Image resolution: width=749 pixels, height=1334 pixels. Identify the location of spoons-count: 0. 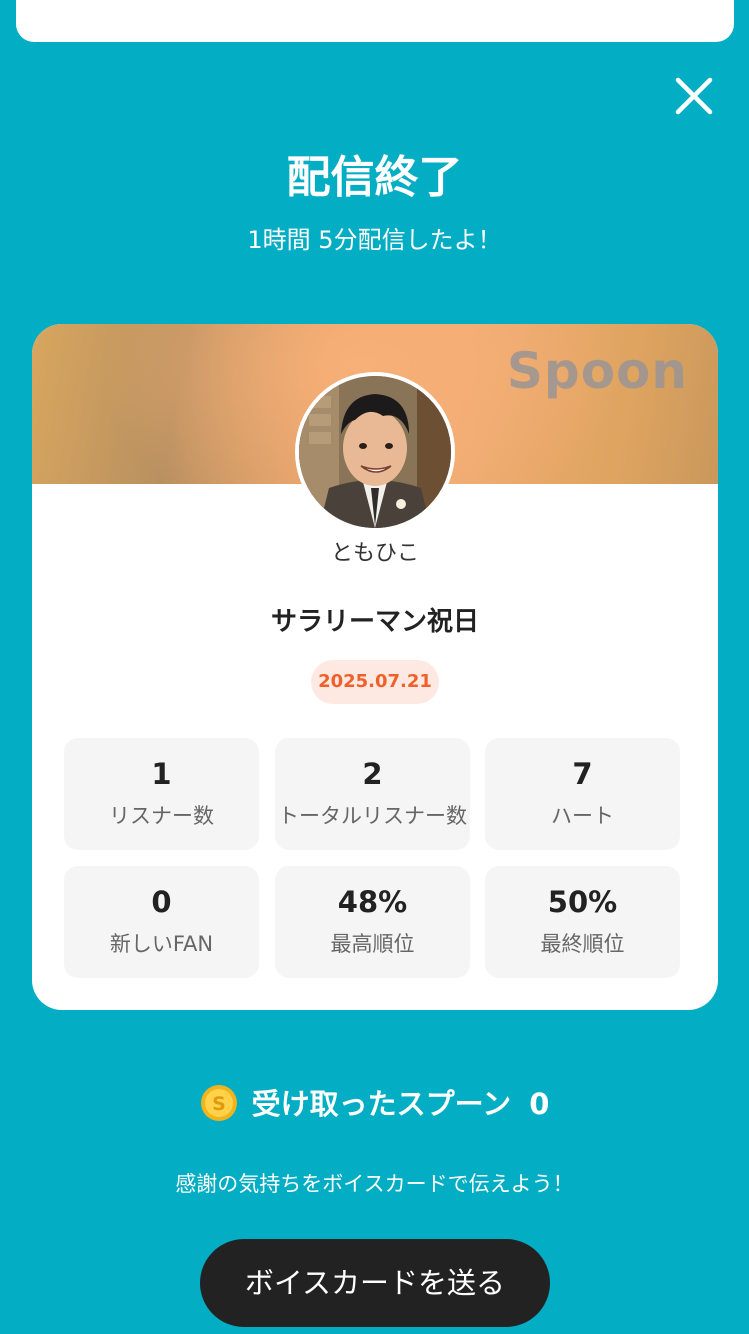
(539, 1104).